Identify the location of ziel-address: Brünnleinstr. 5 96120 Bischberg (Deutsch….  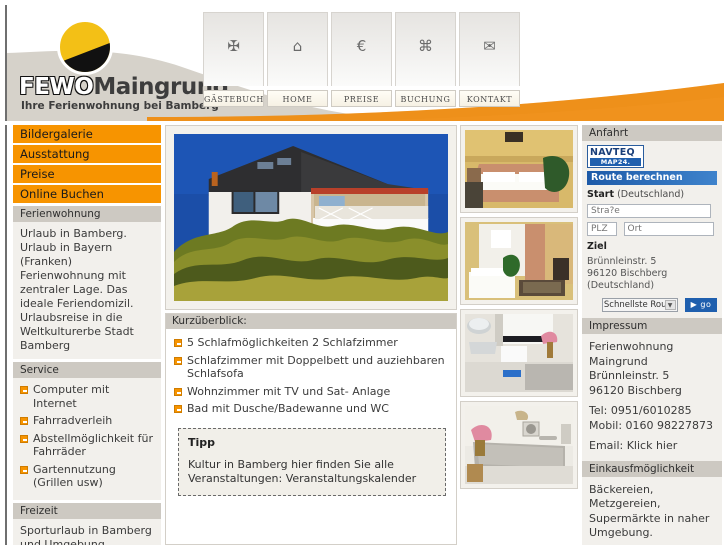
(652, 274).